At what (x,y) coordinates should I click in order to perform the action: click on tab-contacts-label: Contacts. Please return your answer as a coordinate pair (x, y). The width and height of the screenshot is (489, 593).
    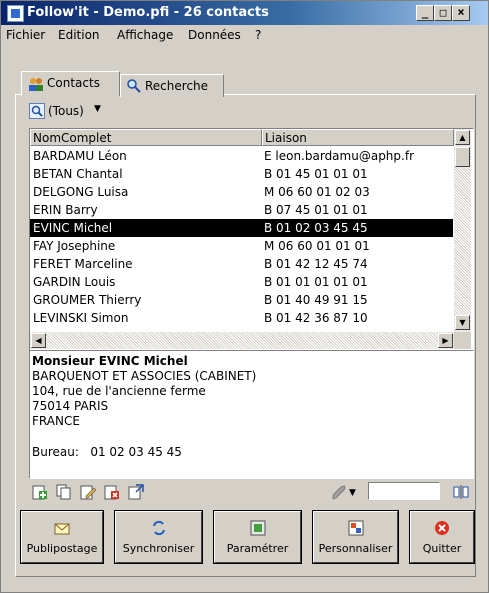
    Looking at the image, I should click on (73, 83).